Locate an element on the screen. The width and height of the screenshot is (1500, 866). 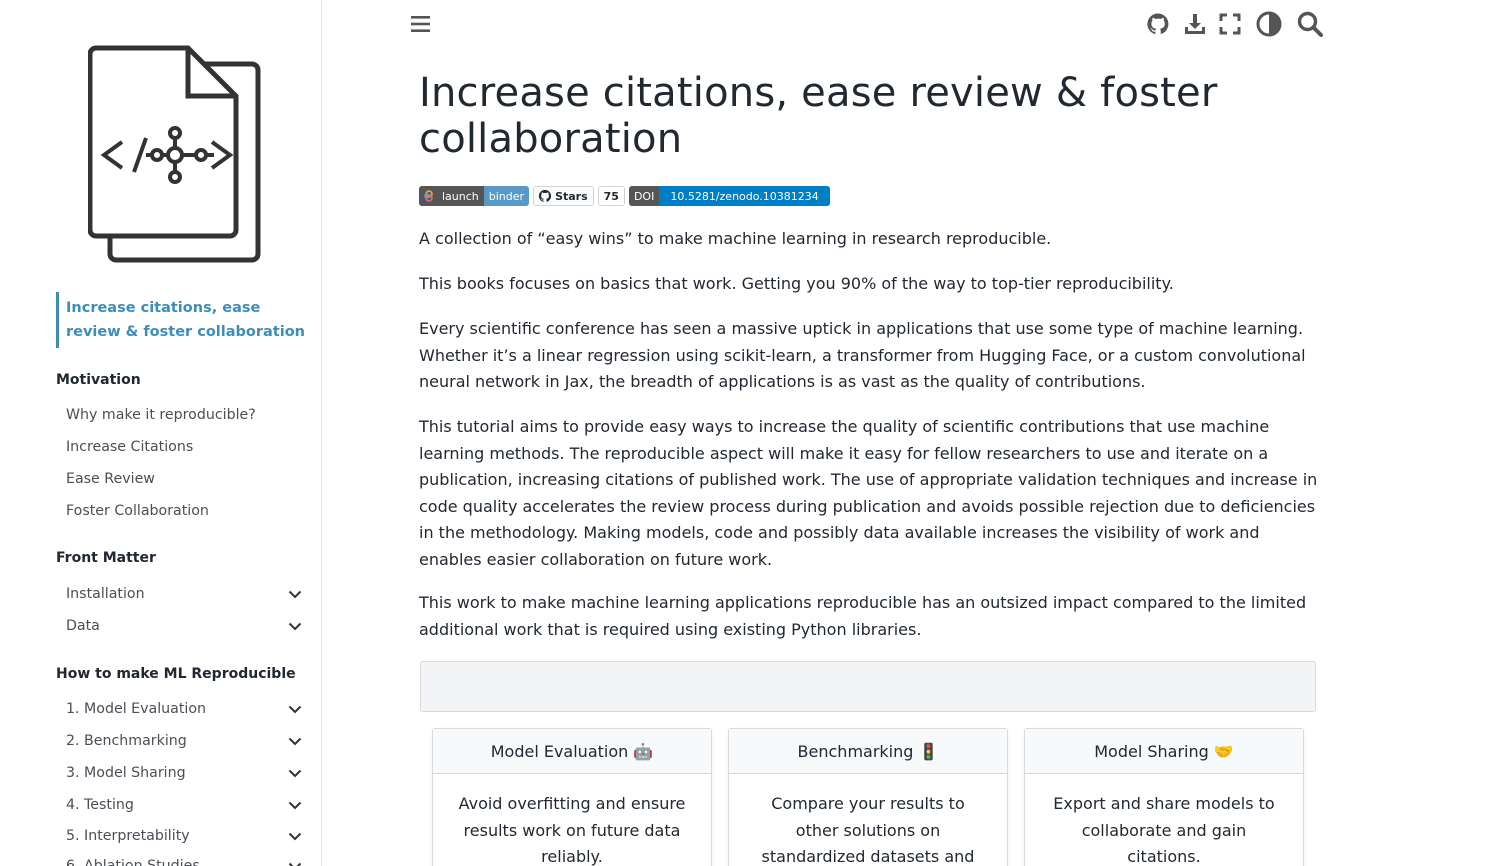
sidebar-item-benchmarking: 2. Benchmarking is located at coordinates (186, 741).